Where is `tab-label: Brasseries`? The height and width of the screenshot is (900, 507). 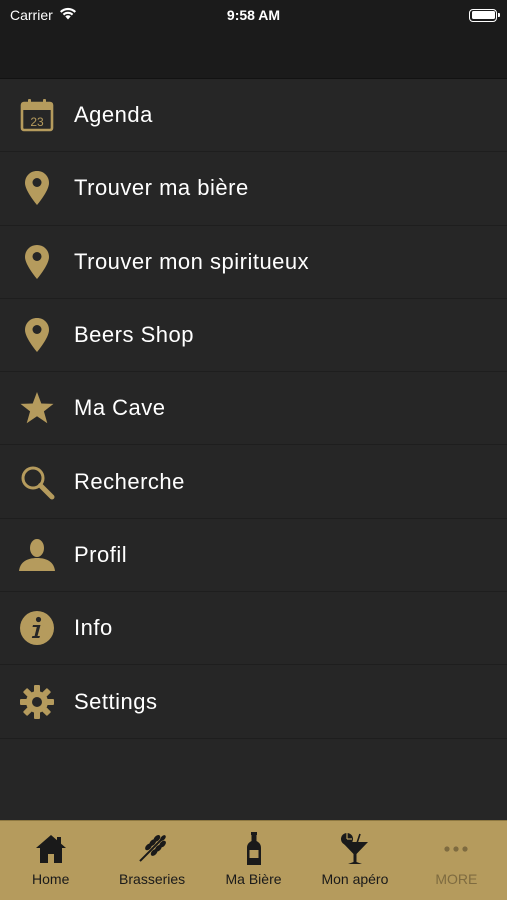
tab-label: Brasseries is located at coordinates (152, 879).